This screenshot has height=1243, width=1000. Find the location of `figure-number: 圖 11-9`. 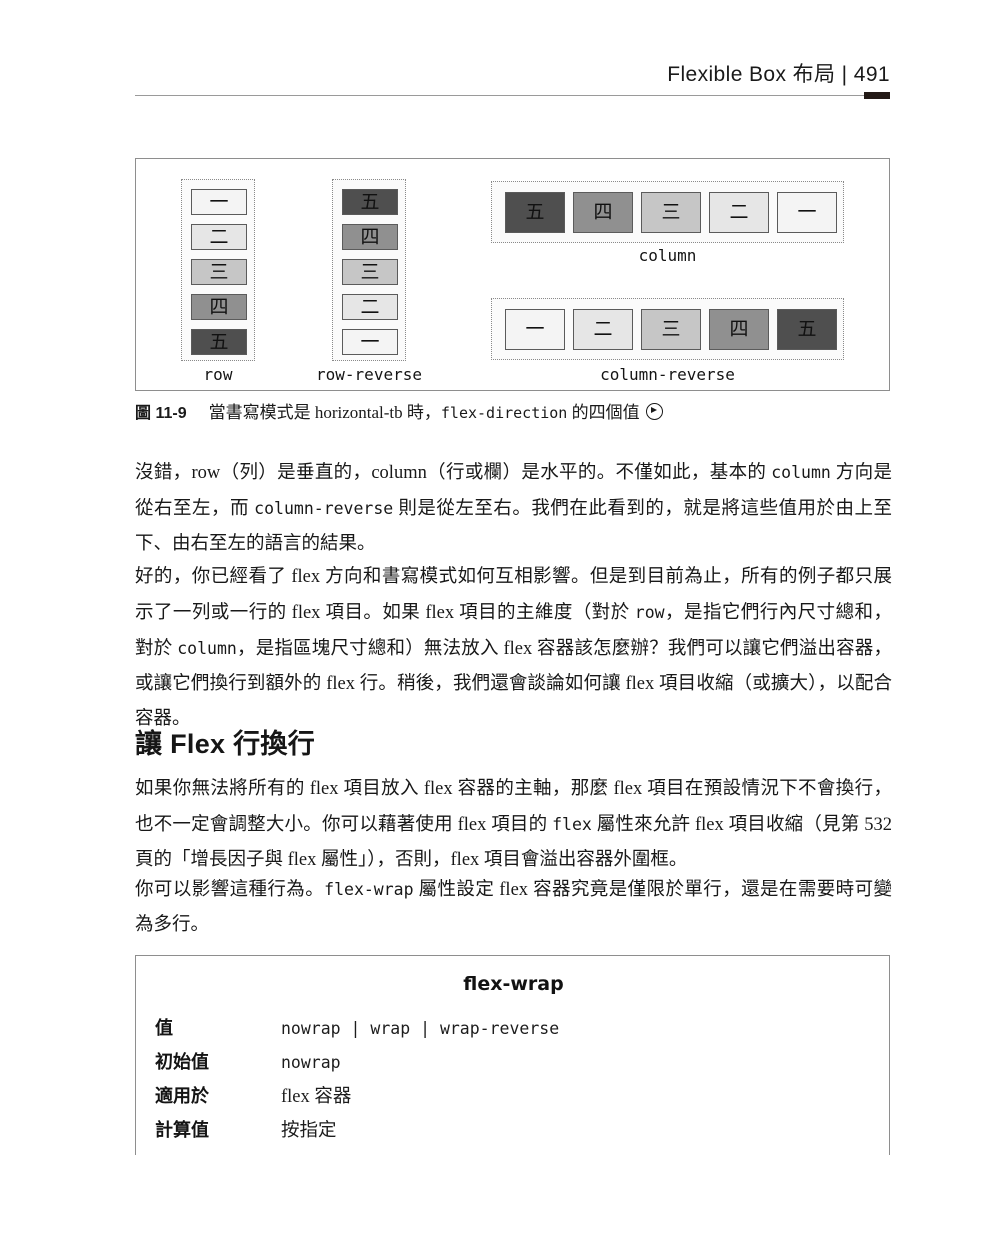

figure-number: 圖 11-9 is located at coordinates (161, 413).